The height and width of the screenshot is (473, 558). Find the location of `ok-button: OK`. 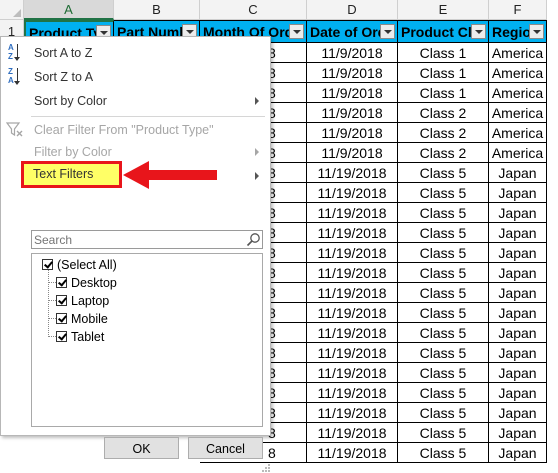

ok-button: OK is located at coordinates (141, 448).